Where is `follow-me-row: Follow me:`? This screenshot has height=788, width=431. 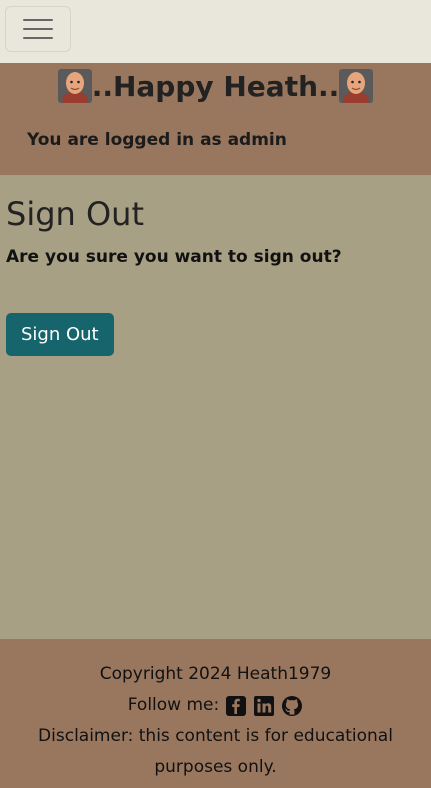 follow-me-row: Follow me: is located at coordinates (215, 705).